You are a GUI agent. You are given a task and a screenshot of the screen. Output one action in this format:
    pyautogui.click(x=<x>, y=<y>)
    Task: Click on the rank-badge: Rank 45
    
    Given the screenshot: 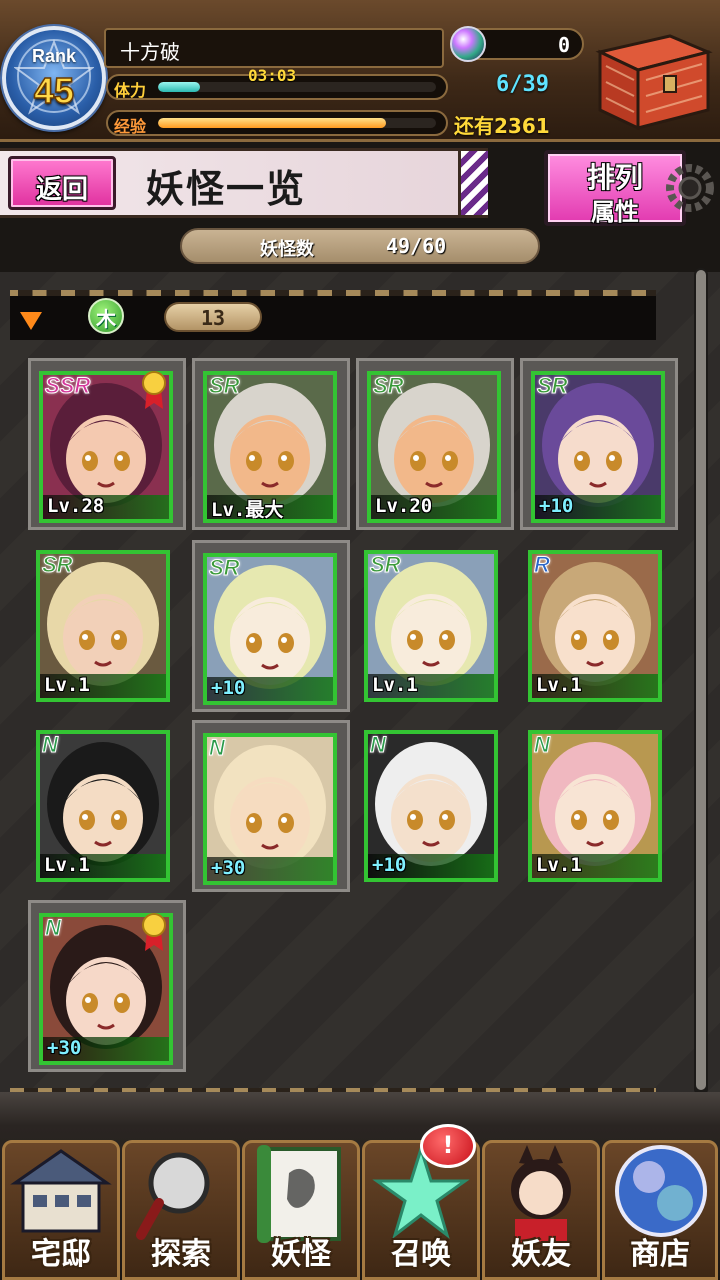 What is the action you would take?
    pyautogui.click(x=54, y=78)
    